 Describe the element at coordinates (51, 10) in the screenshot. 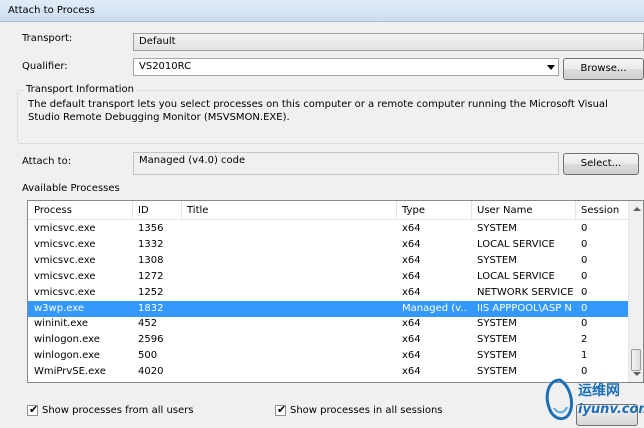

I see `window-title: Attach to Process` at that location.